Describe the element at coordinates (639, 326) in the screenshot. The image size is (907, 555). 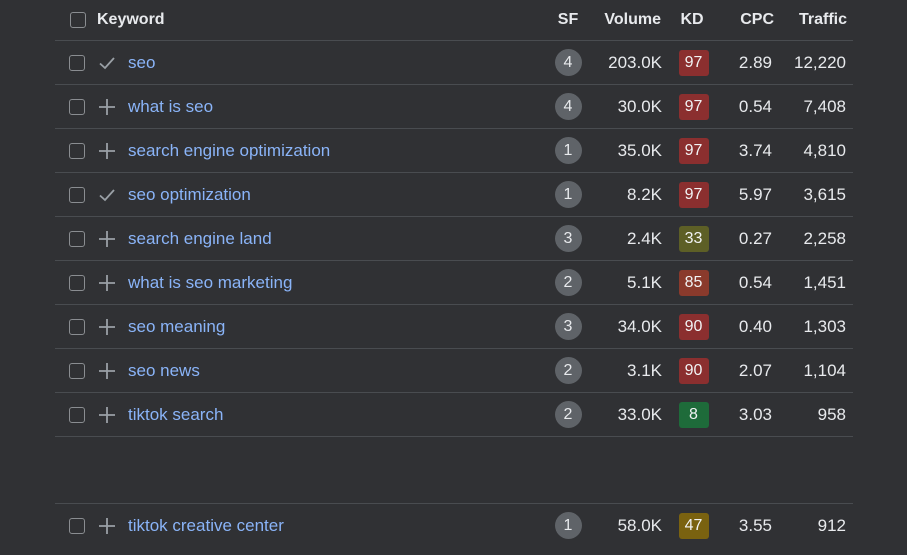
I see `volume-value: 34.0K` at that location.